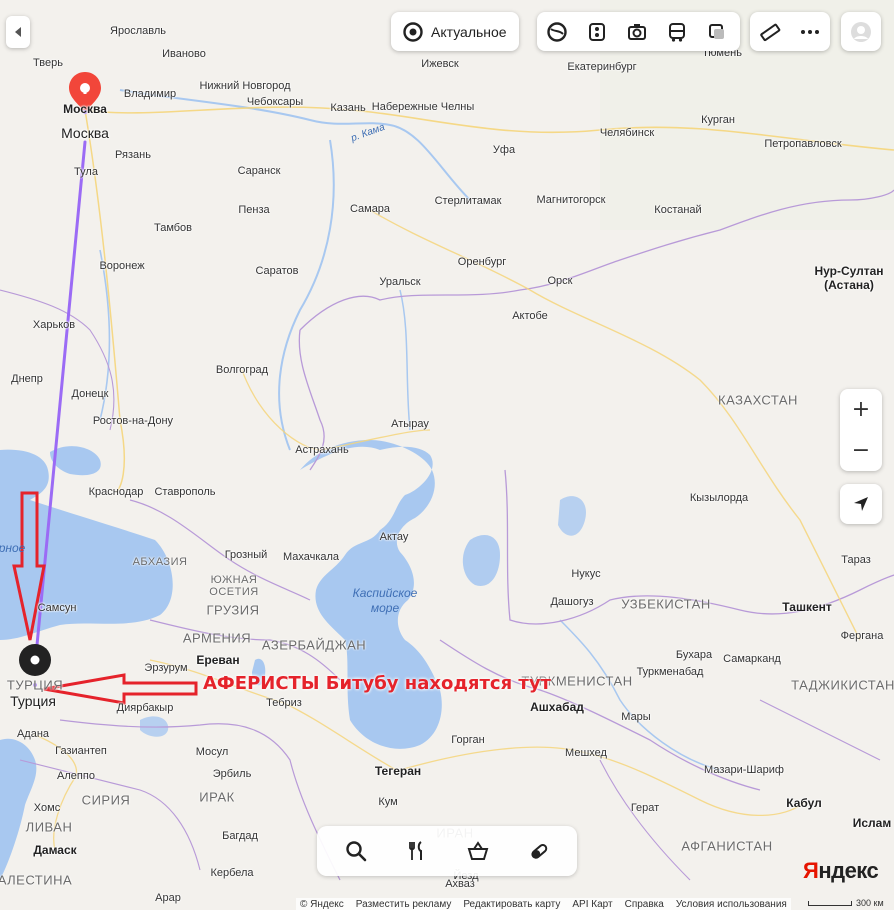 This screenshot has width=894, height=910. Describe the element at coordinates (36, 880) in the screenshot. I see `country-label: ПАЛЕСТИНА` at that location.